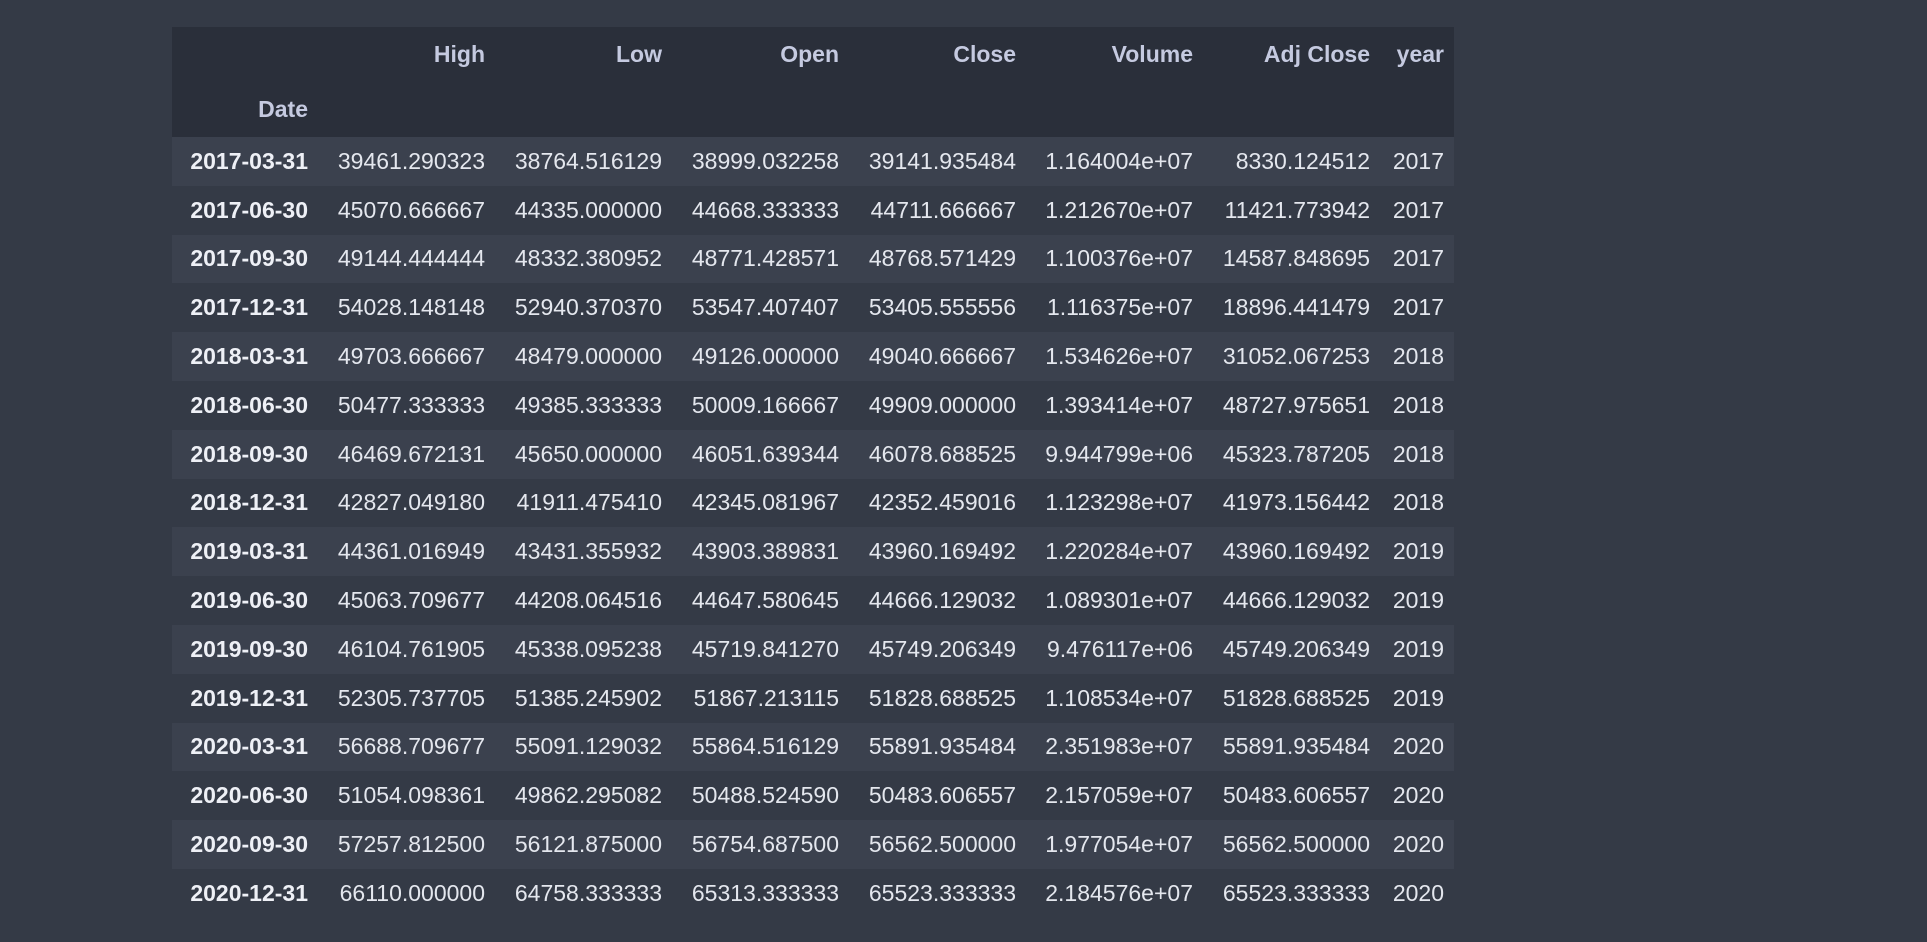 This screenshot has width=1927, height=942. I want to click on header-corner, so click(245, 54).